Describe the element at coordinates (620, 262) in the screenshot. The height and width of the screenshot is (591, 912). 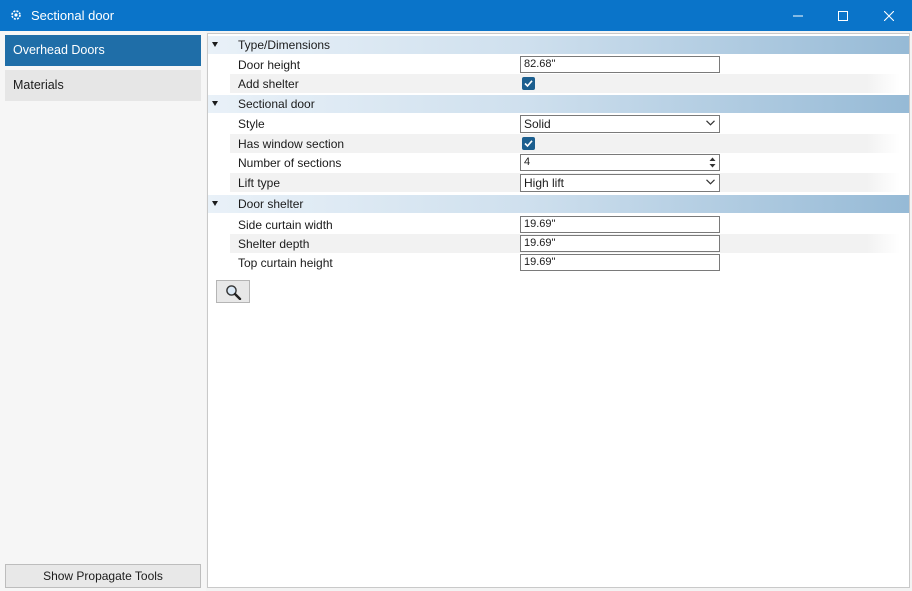
I see `top-curtain-height-field: 19.69"` at that location.